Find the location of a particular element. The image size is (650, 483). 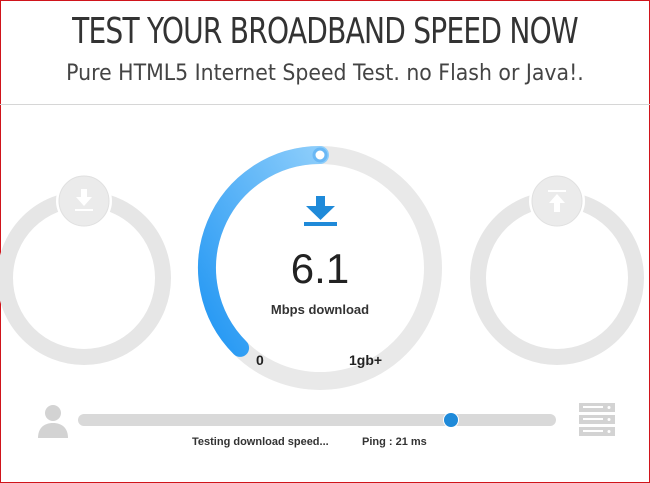

progress-indicator is located at coordinates (450, 420).